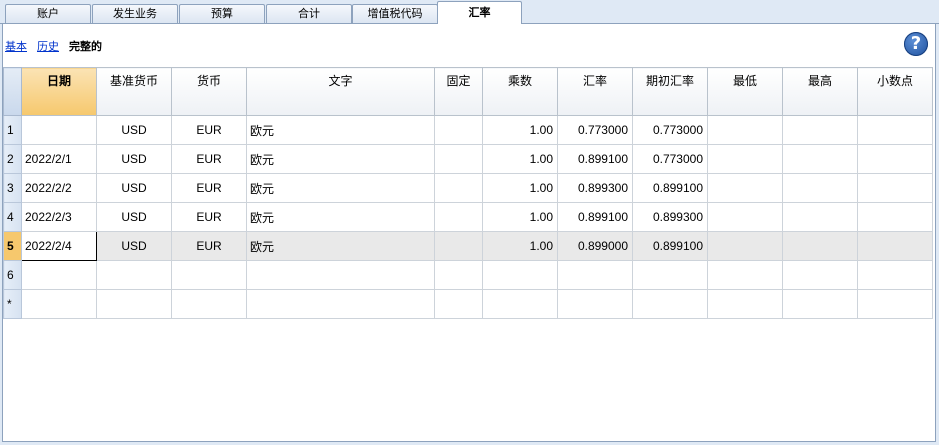  I want to click on table-row-new: *, so click(468, 304).